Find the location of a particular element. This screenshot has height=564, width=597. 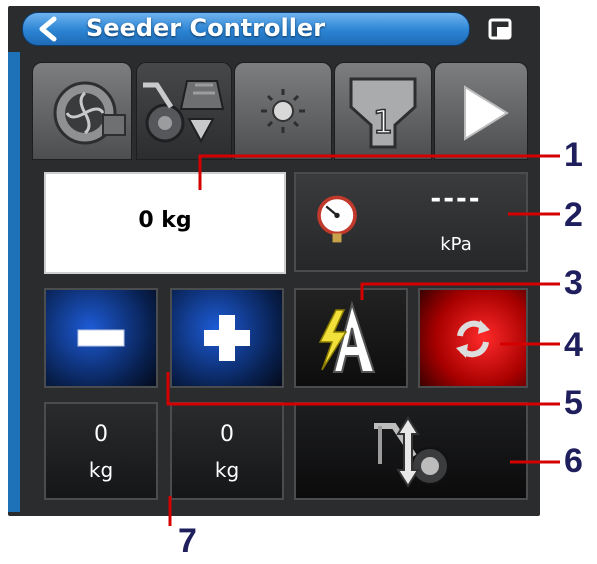

increase-button is located at coordinates (227, 338).